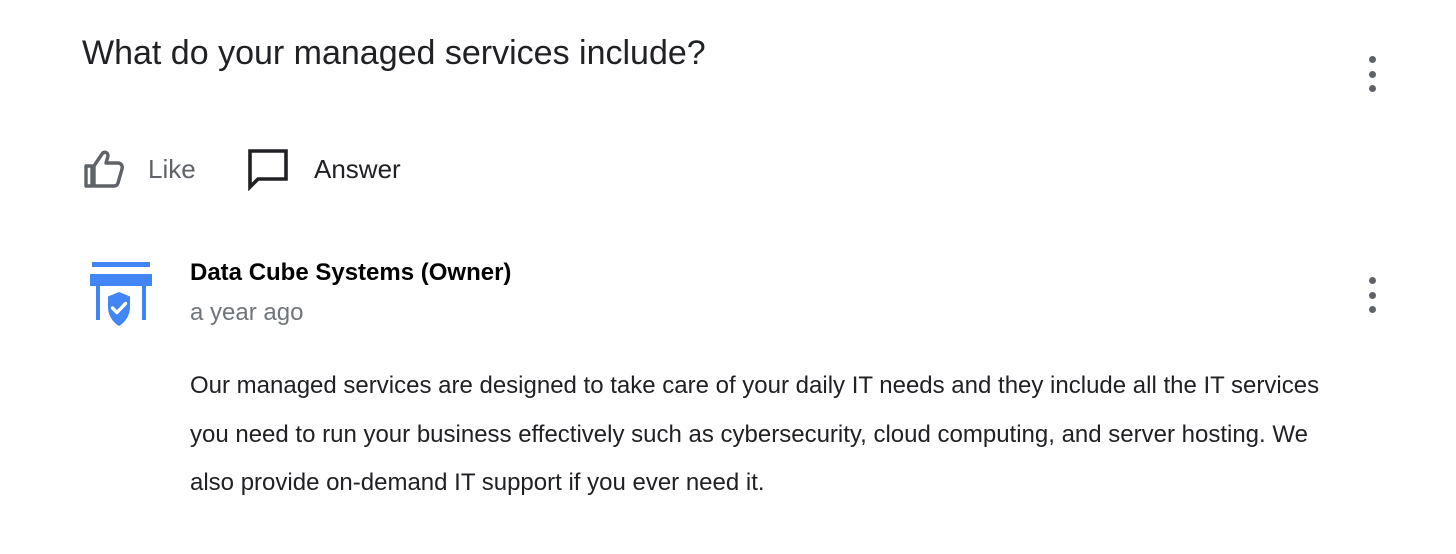 This screenshot has height=554, width=1456. Describe the element at coordinates (268, 170) in the screenshot. I see `comment-icon` at that location.